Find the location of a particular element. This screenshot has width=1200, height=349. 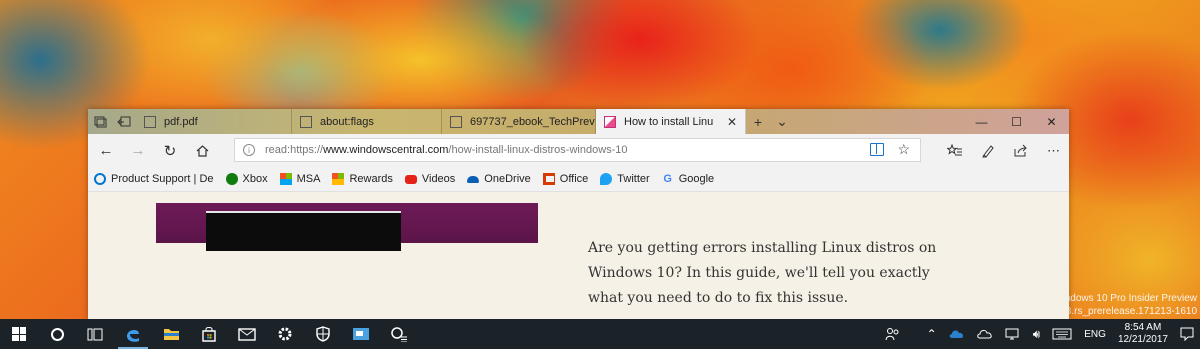

taskbar-defender is located at coordinates (323, 334).